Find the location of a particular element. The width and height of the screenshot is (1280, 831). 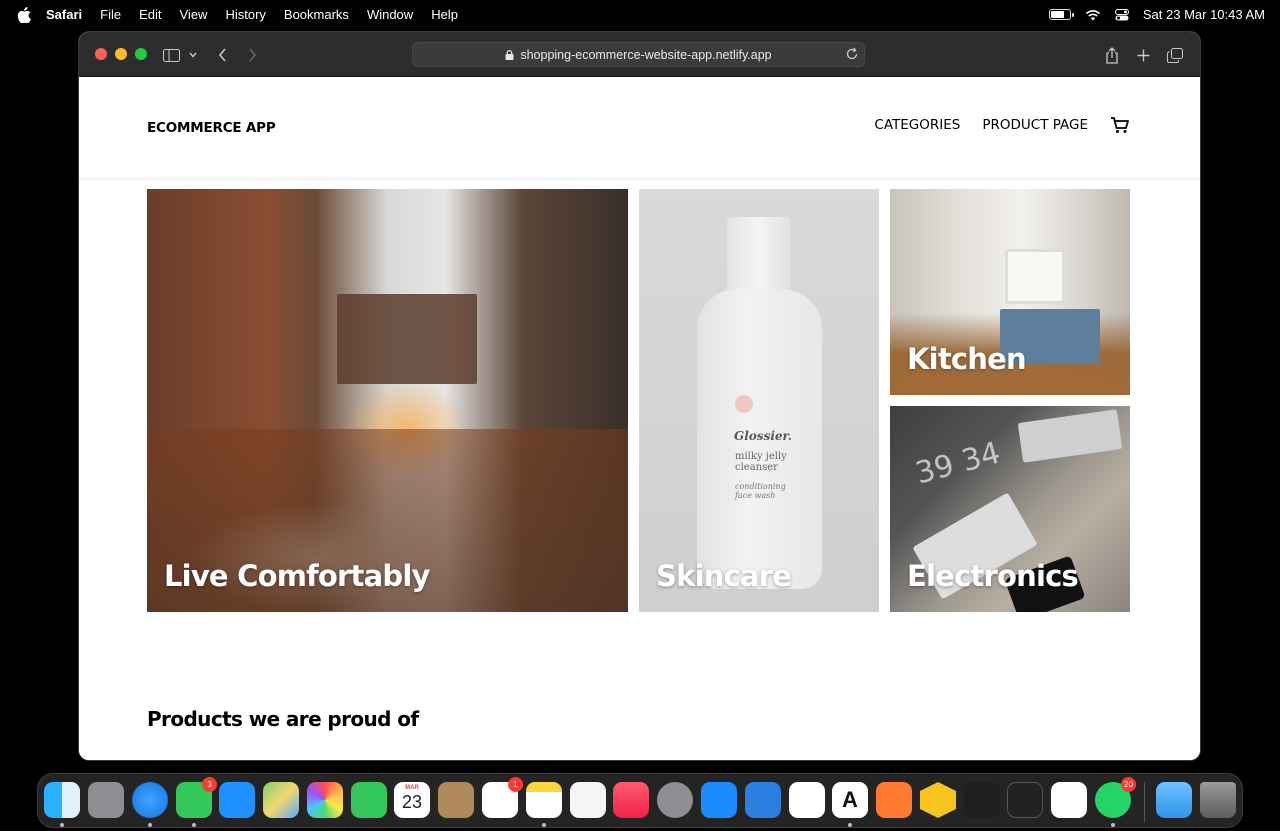

dock-instruments-icon is located at coordinates (807, 800).